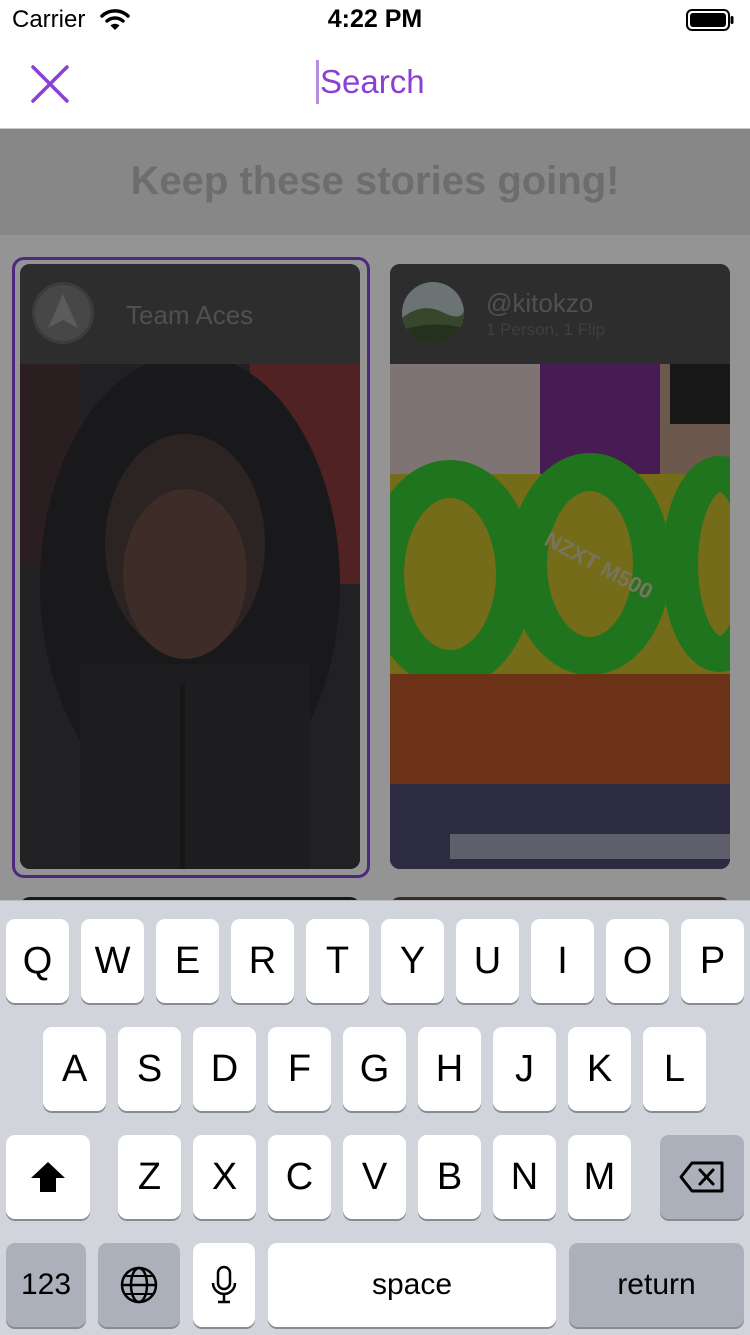 Image resolution: width=750 pixels, height=1335 pixels. What do you see at coordinates (37, 961) in the screenshot?
I see `key-q: Q` at bounding box center [37, 961].